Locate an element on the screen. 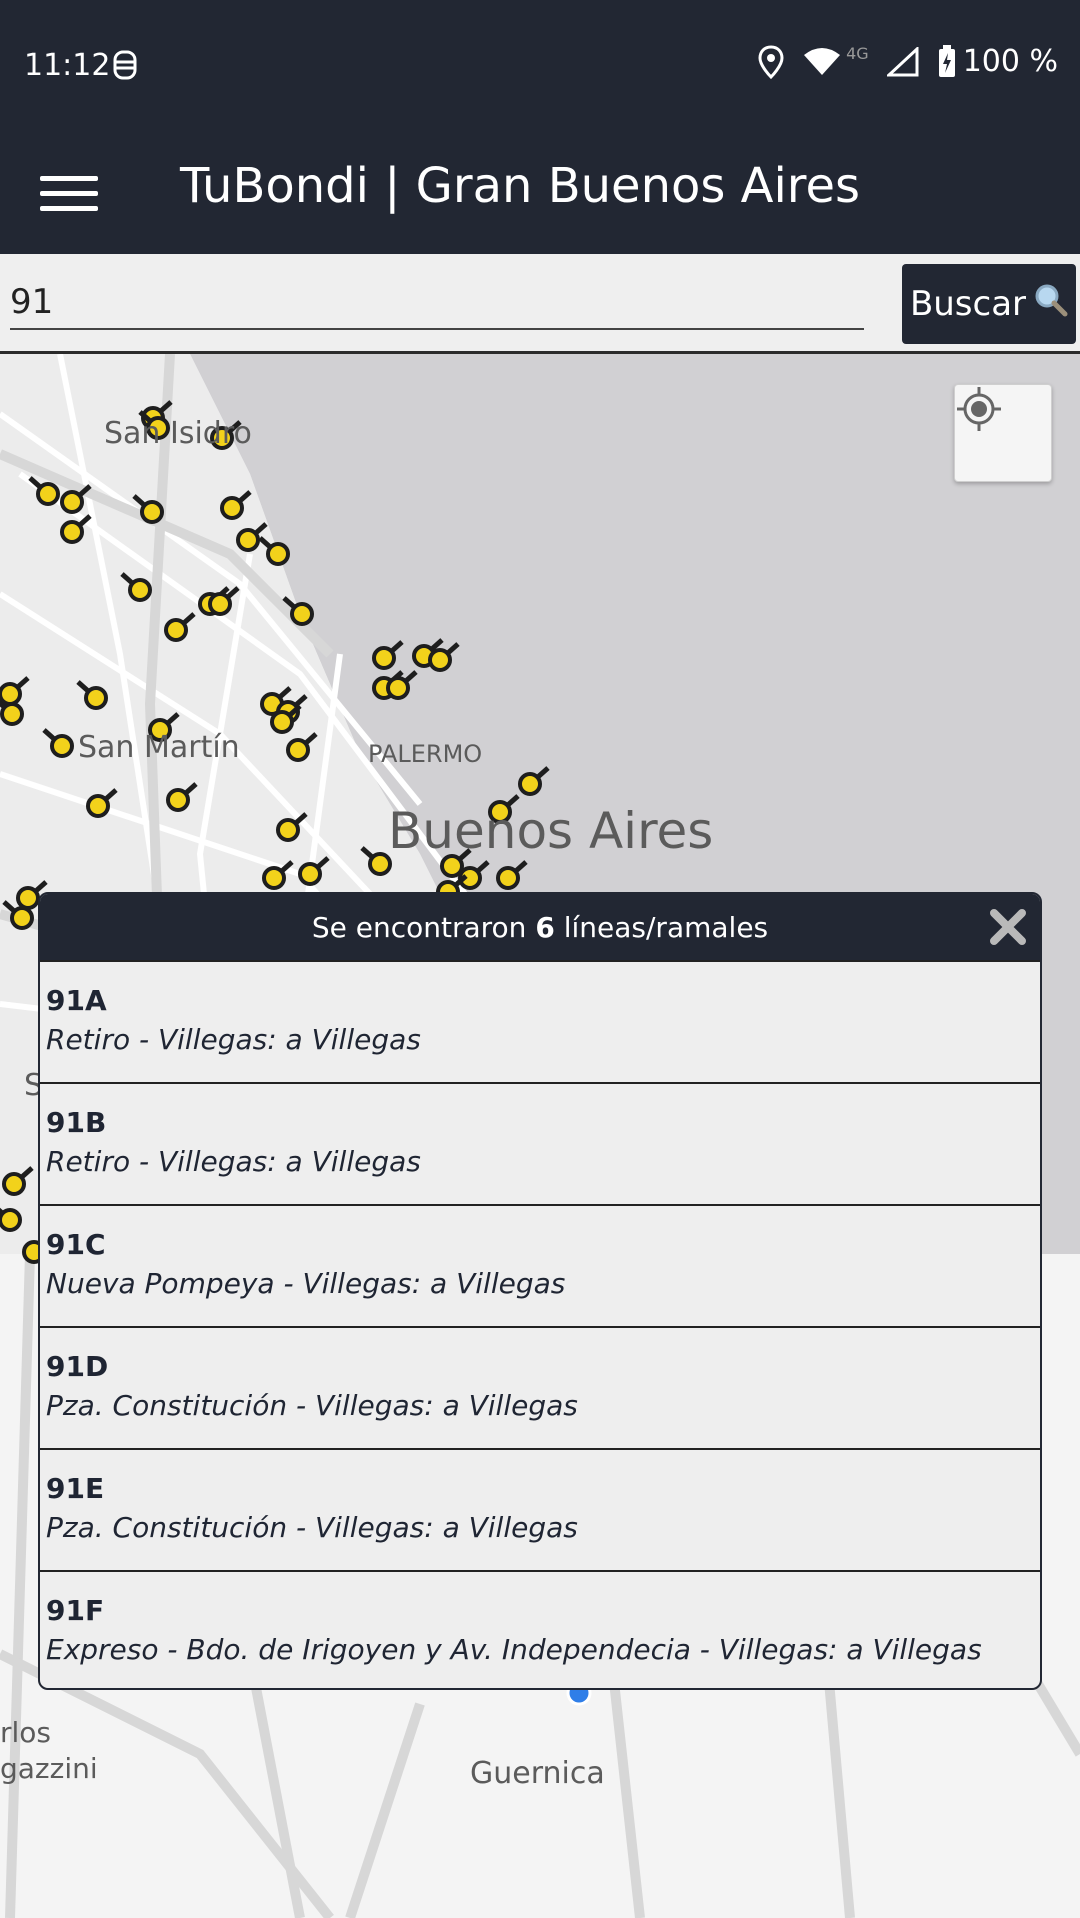  search-bar: Buscar is located at coordinates (540, 304).